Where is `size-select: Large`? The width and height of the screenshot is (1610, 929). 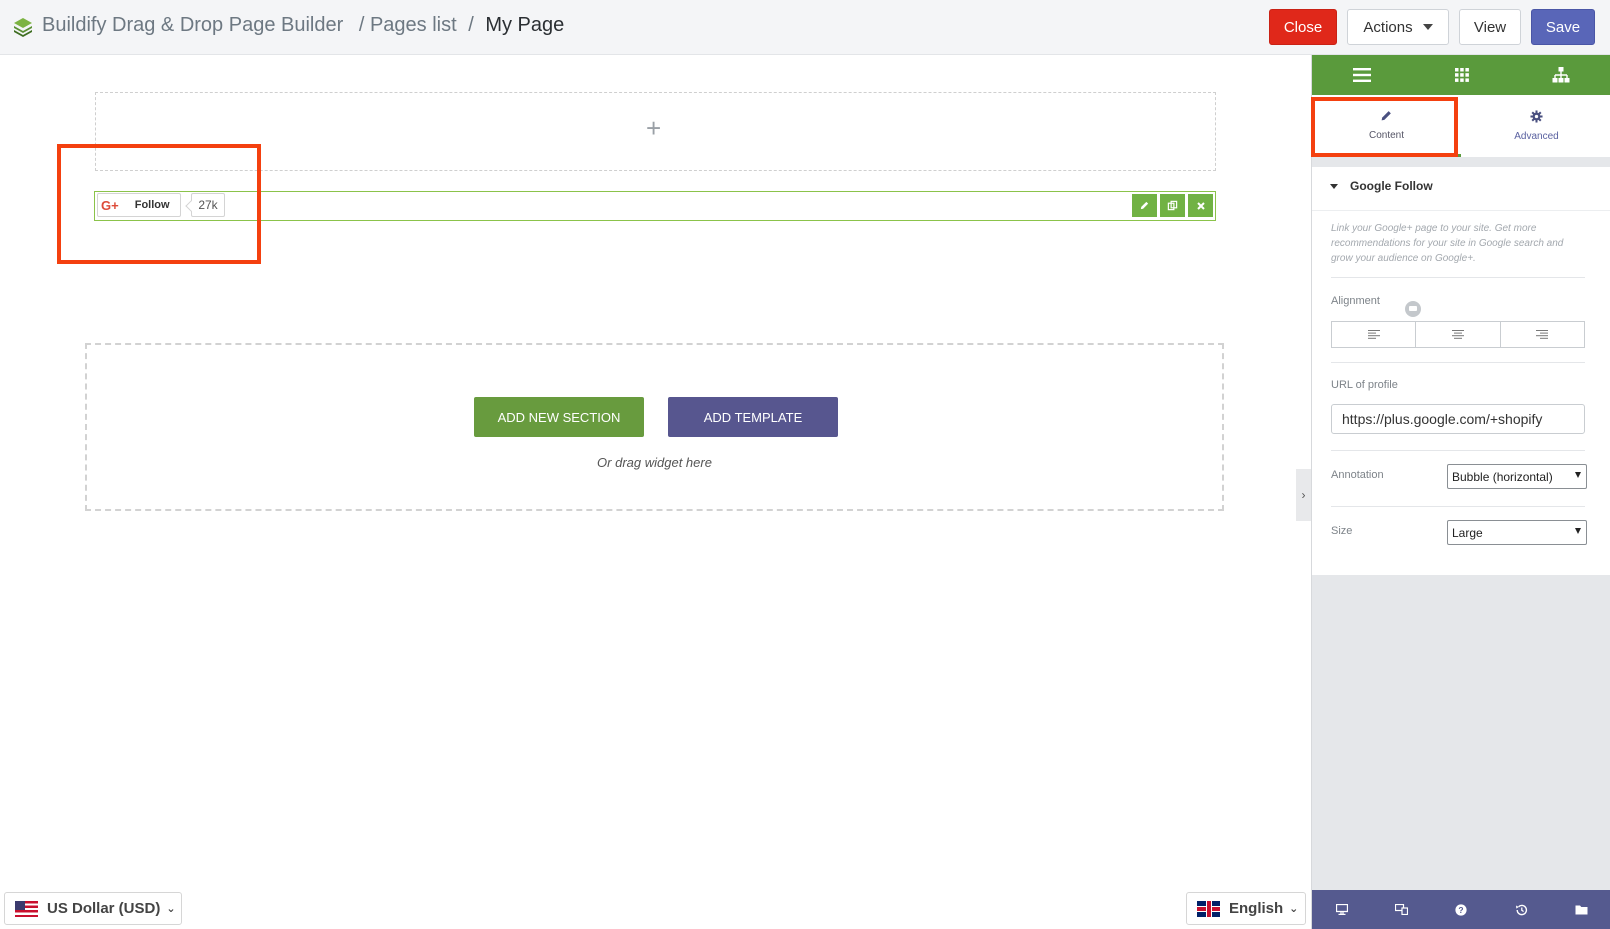
size-select: Large is located at coordinates (1517, 532).